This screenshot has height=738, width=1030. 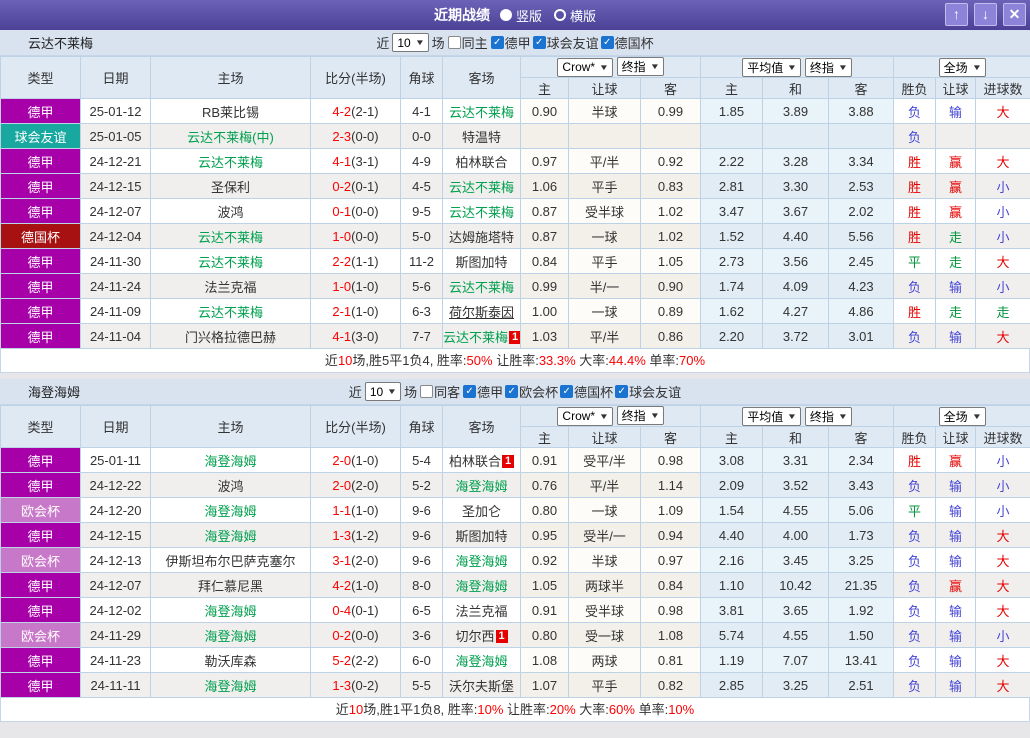 I want to click on result-wdl: 胜, so click(x=915, y=311).